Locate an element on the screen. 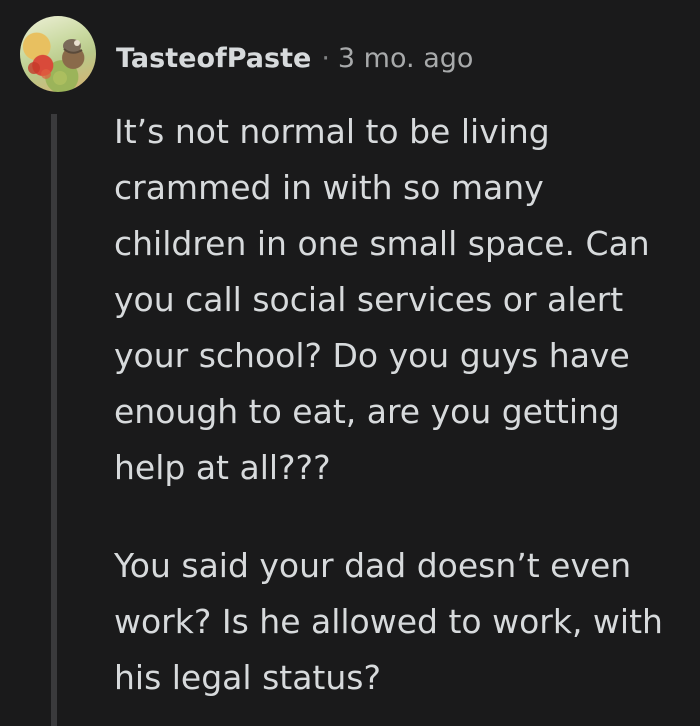 The image size is (700, 726). comment-header: TasteofPaste · 3 mo. ago is located at coordinates (294, 58).